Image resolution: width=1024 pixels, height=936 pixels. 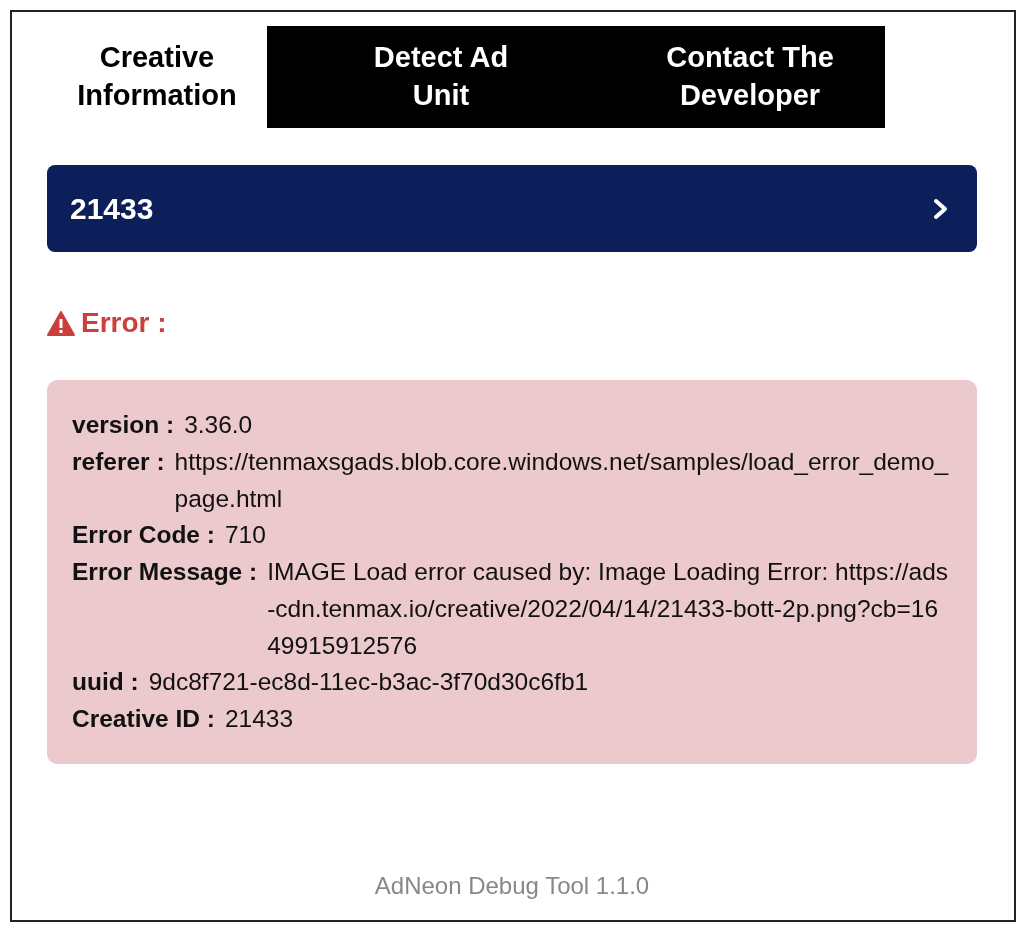 What do you see at coordinates (143, 535) in the screenshot?
I see `detail-label: Error Code :` at bounding box center [143, 535].